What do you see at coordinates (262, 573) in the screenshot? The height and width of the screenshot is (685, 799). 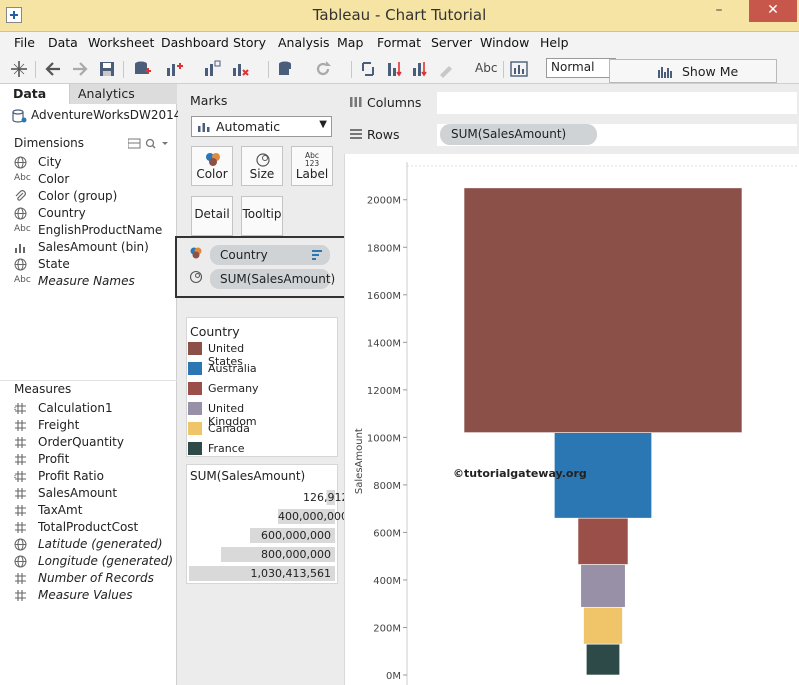 I see `size-legend-item: 1,030,413,561` at bounding box center [262, 573].